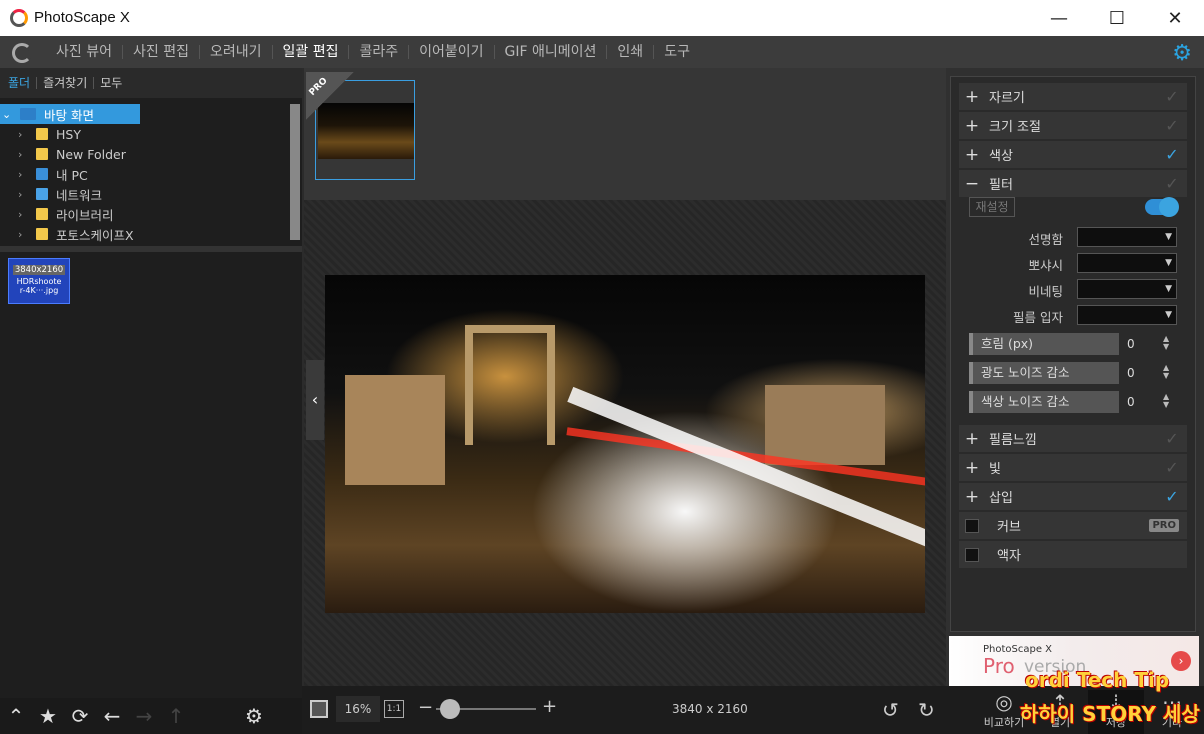  Describe the element at coordinates (80, 716) in the screenshot. I see `refresh-icon: ⟳` at that location.